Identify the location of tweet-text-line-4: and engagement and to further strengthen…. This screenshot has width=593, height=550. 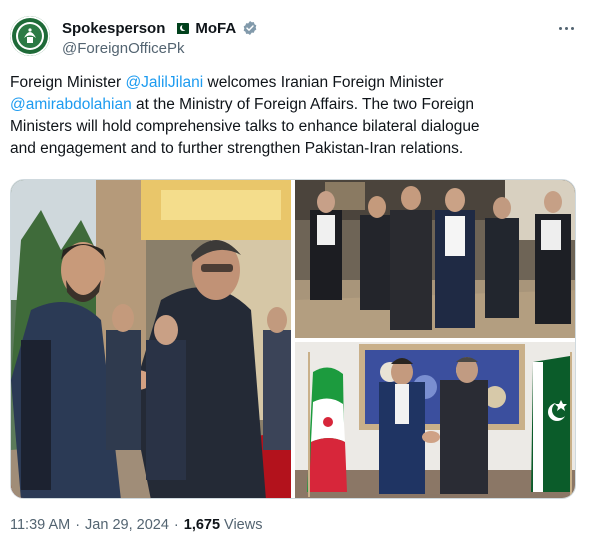
(237, 148).